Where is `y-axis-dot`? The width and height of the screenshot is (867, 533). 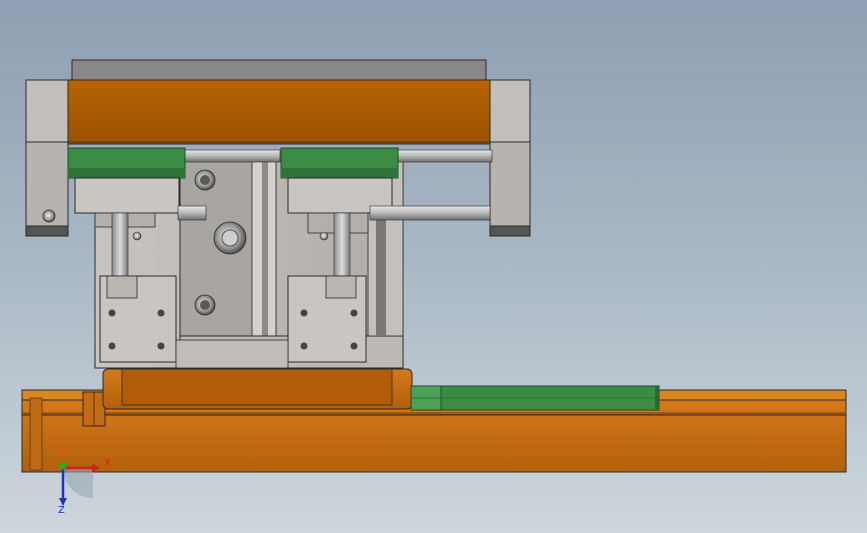
y-axis-dot is located at coordinates (63, 466).